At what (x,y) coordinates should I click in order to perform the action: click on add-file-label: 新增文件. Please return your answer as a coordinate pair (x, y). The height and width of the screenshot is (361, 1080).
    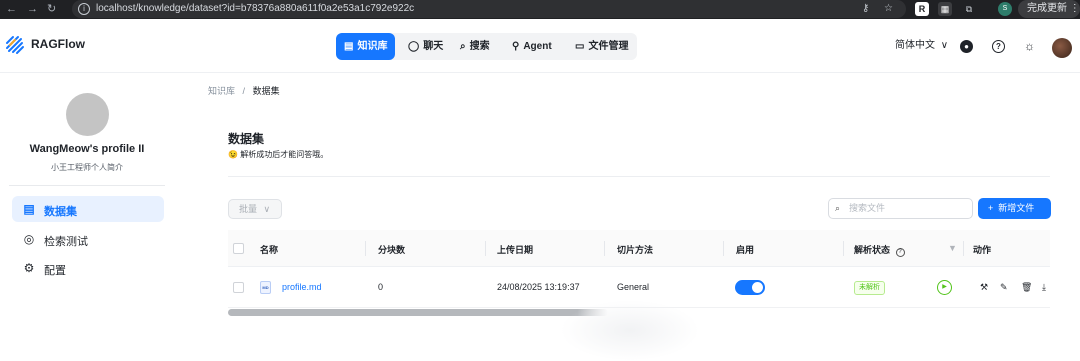
    Looking at the image, I should click on (1016, 208).